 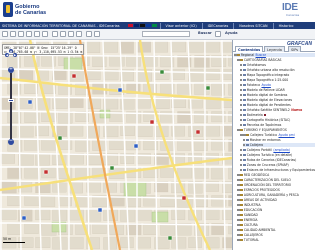 What do you see at coordinates (262, 190) in the screenshot?
I see `layer-label: ESPACIOS PROTEGIDOS` at bounding box center [262, 190].